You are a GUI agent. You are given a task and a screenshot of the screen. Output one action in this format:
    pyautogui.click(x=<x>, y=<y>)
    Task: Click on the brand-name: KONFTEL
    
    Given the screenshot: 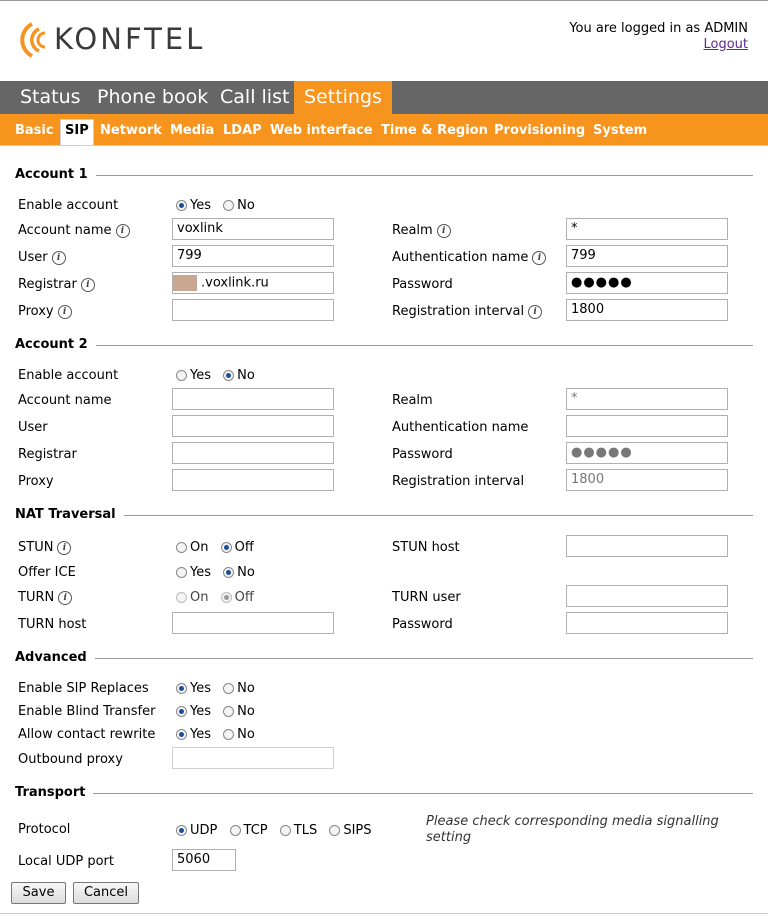 What is the action you would take?
    pyautogui.click(x=130, y=39)
    